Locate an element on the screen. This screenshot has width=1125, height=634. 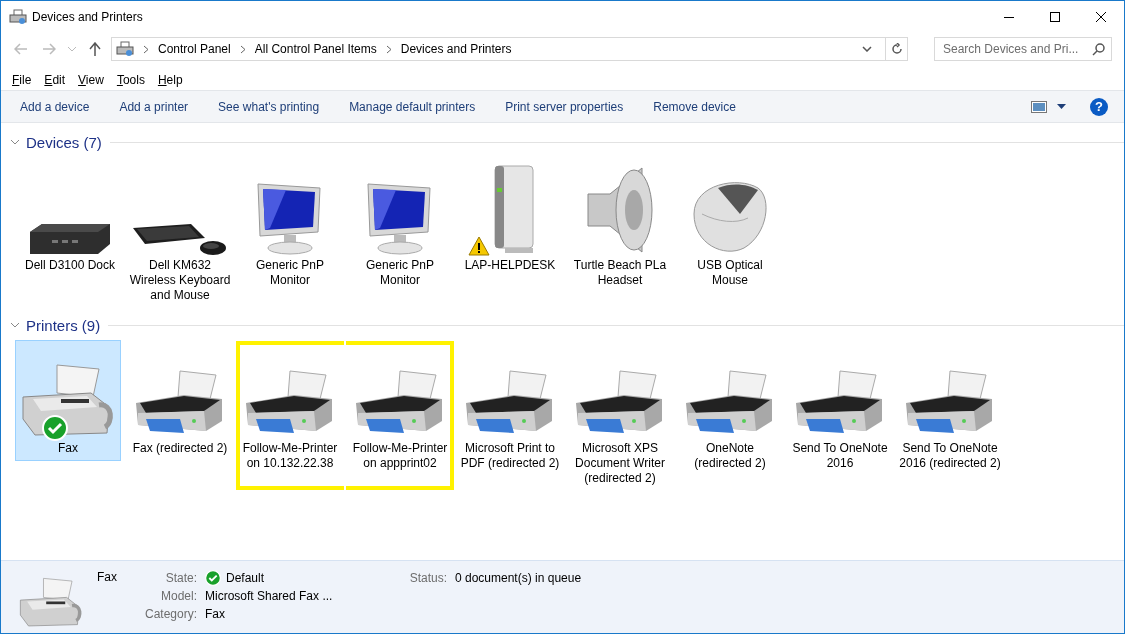
field-value: Fax is located at coordinates (215, 614).